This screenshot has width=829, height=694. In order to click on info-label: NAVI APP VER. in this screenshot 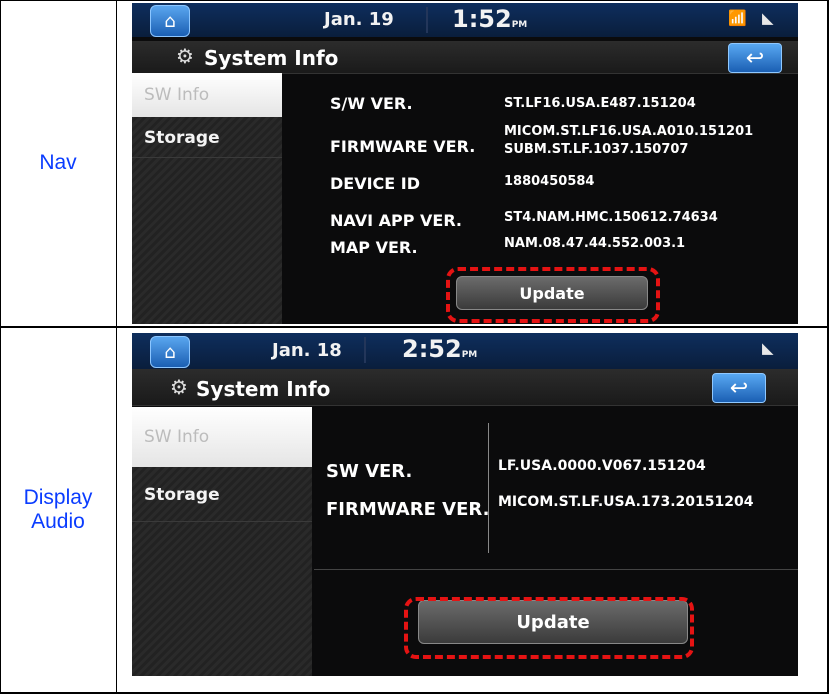, I will do `click(396, 220)`.